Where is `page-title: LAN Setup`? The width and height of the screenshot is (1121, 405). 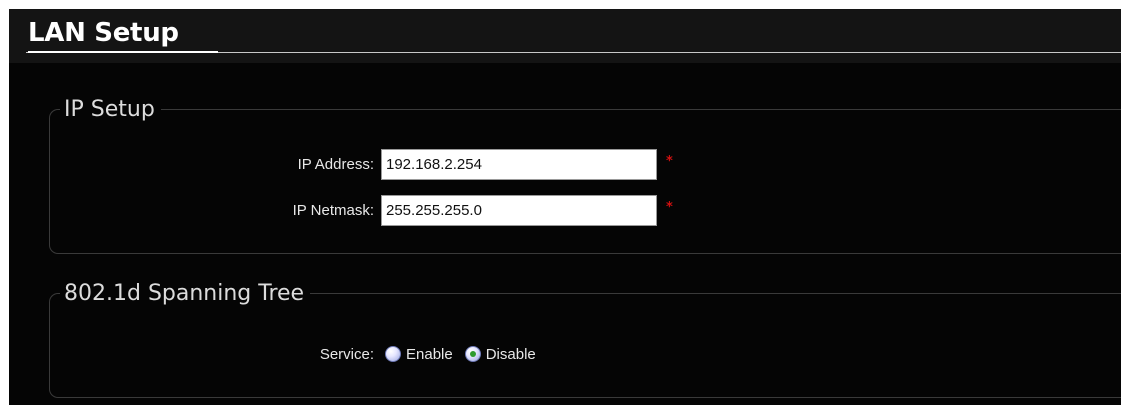 page-title: LAN Setup is located at coordinates (103, 33).